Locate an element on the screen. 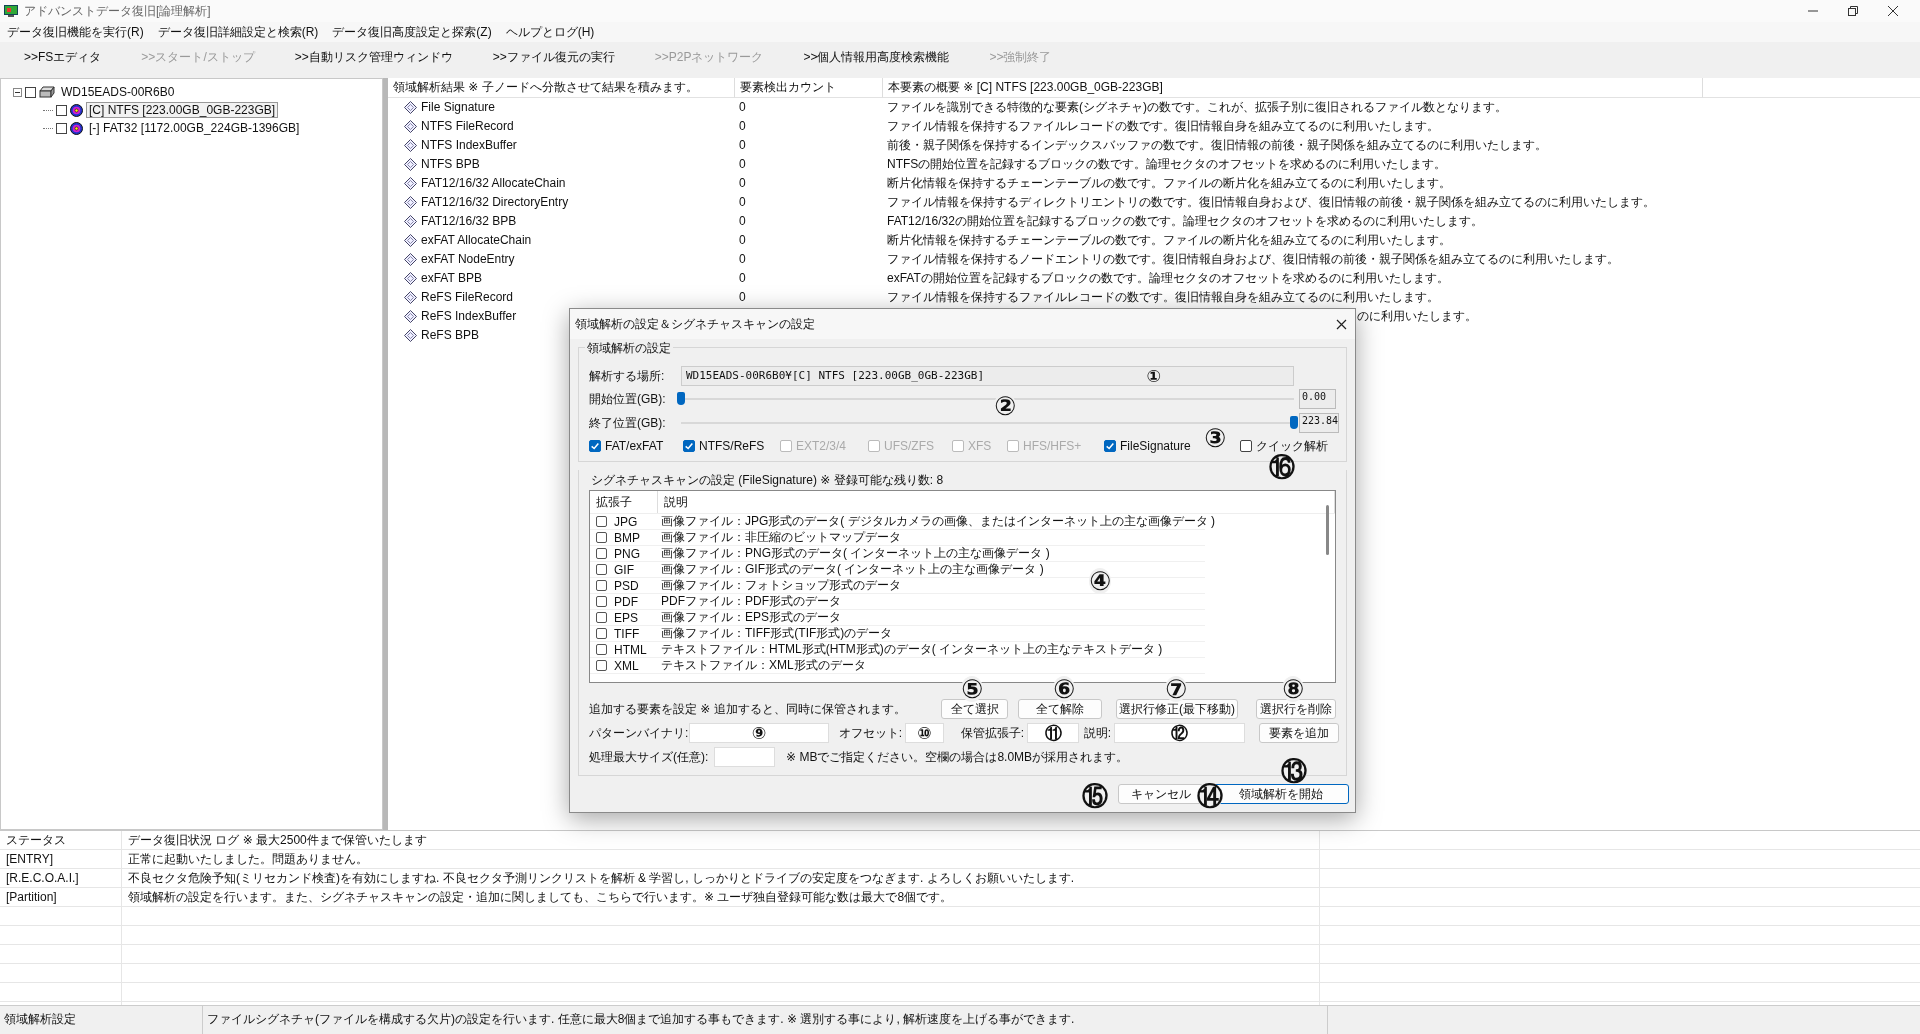 The height and width of the screenshot is (1034, 1920). tree-item: [-] FAT32 [1172.00GB_224GB-1396GB] is located at coordinates (194, 128).